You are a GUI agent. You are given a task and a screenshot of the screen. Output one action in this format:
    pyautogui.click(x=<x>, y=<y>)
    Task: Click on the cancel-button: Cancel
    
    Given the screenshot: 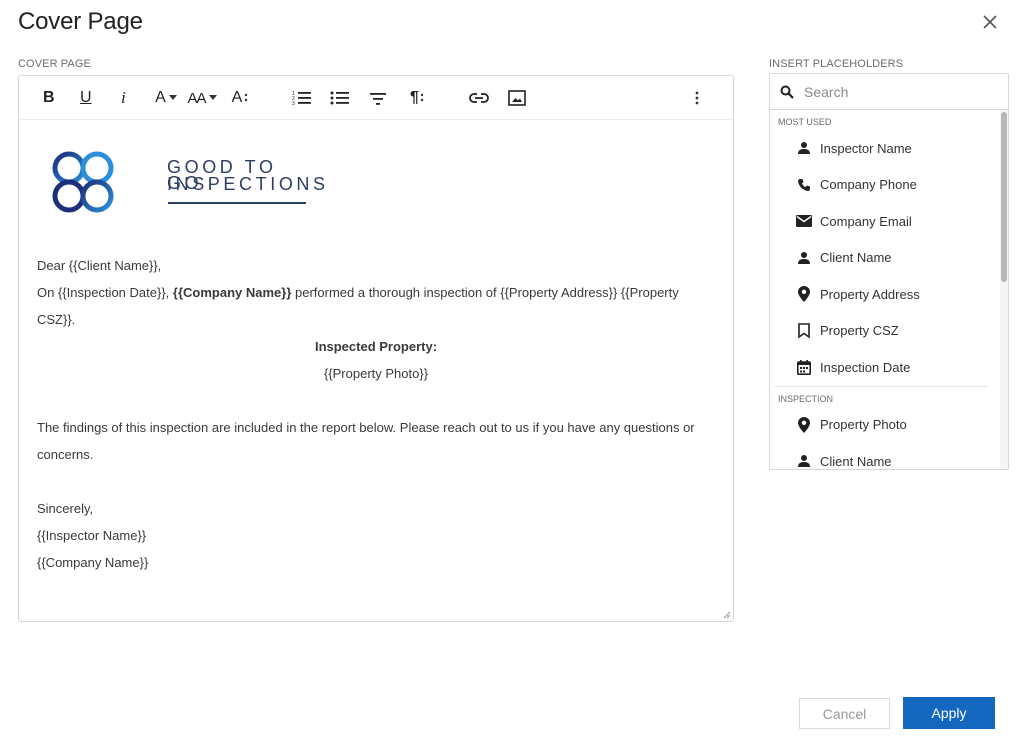 What is the action you would take?
    pyautogui.click(x=844, y=713)
    